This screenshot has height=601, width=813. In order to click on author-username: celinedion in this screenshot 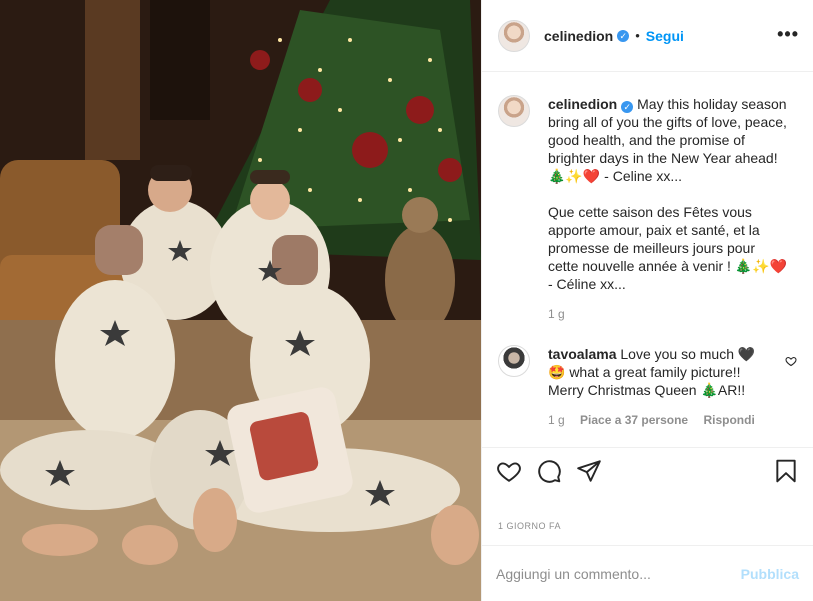, I will do `click(578, 36)`.